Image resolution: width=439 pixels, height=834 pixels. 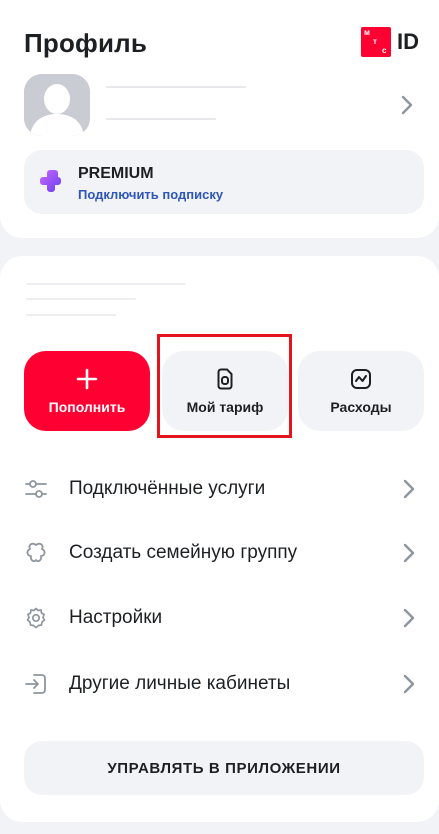 I want to click on premium-banner: PREMIUM Подключить подписку, so click(x=224, y=182).